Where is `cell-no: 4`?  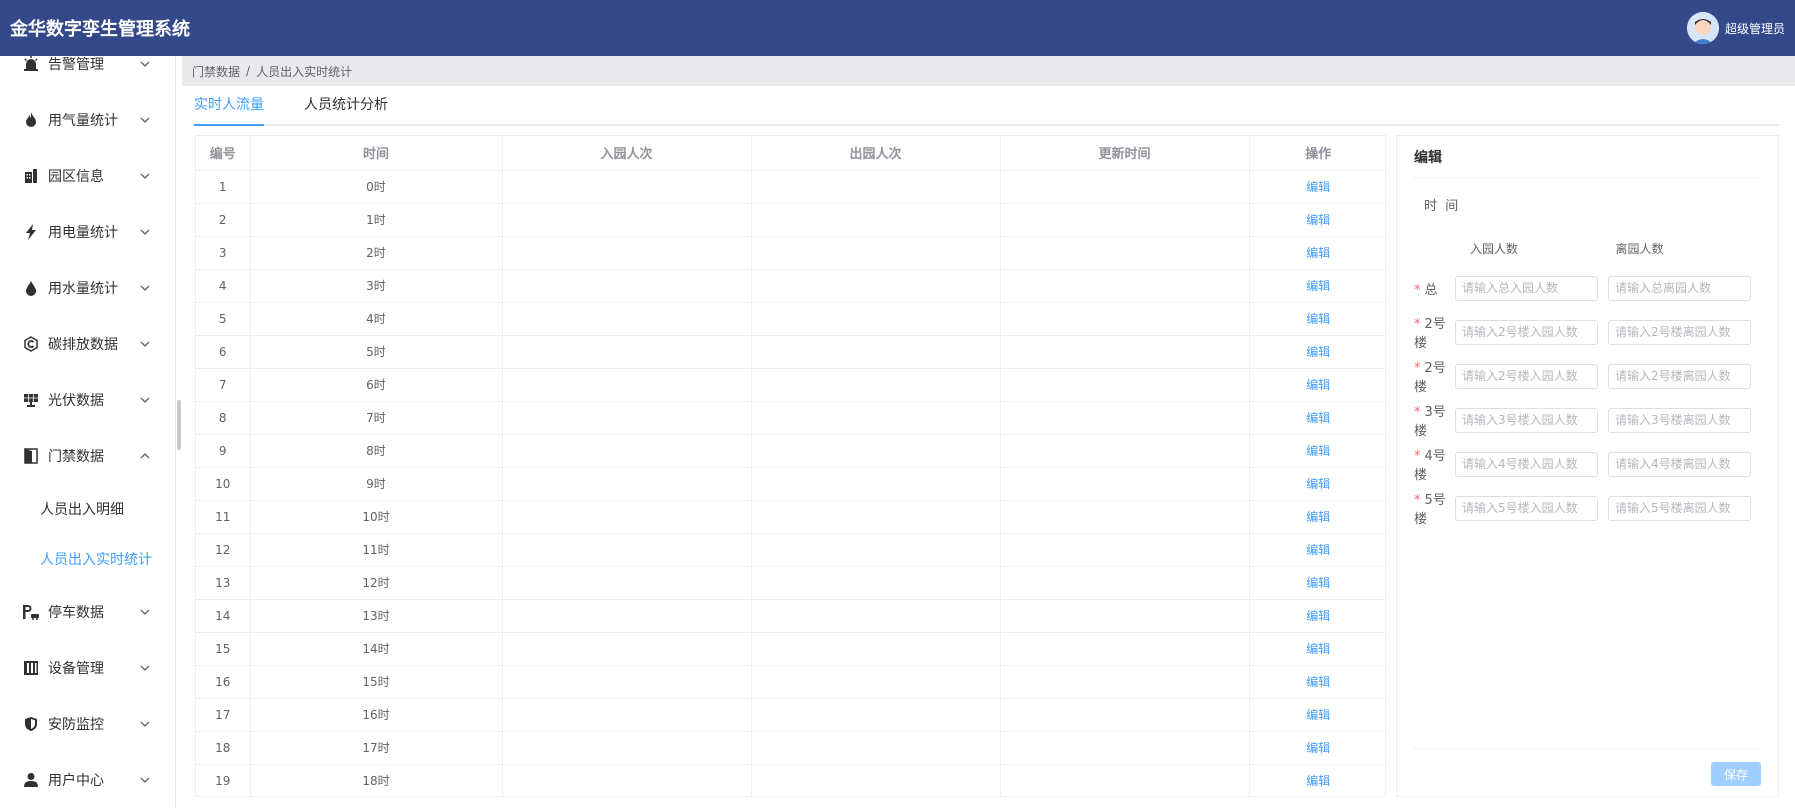
cell-no: 4 is located at coordinates (223, 286).